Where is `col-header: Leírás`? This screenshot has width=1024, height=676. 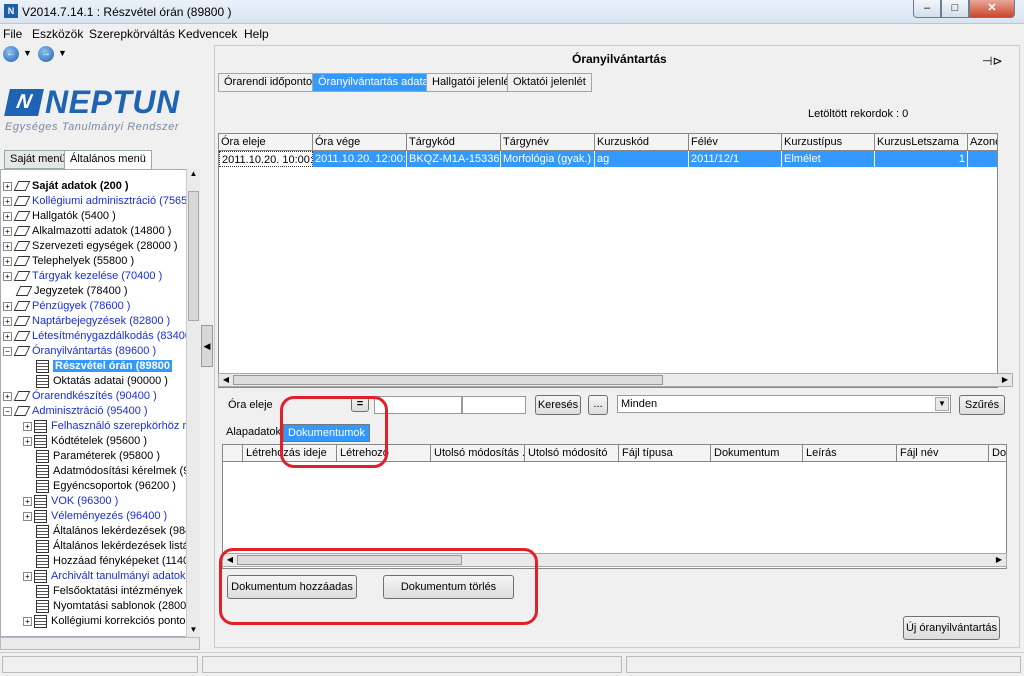
col-header: Leírás is located at coordinates (850, 453).